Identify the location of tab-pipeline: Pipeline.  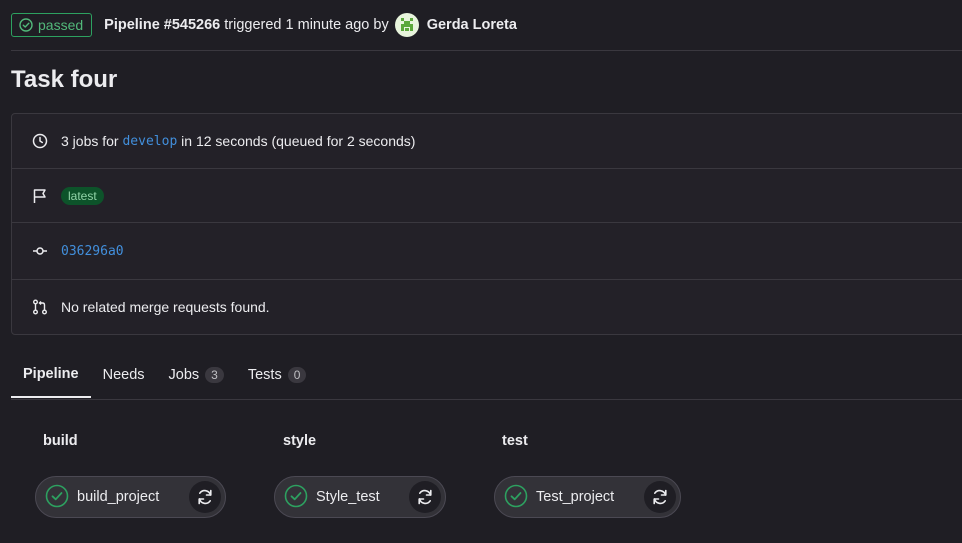
(51, 374).